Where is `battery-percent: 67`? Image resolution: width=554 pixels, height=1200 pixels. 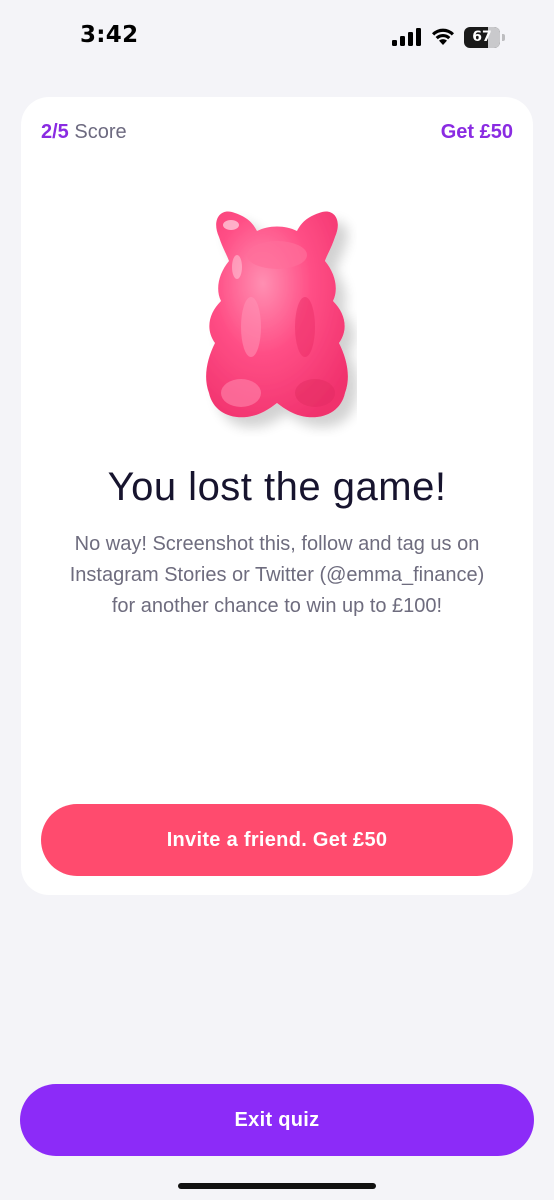
battery-percent: 67 is located at coordinates (482, 37).